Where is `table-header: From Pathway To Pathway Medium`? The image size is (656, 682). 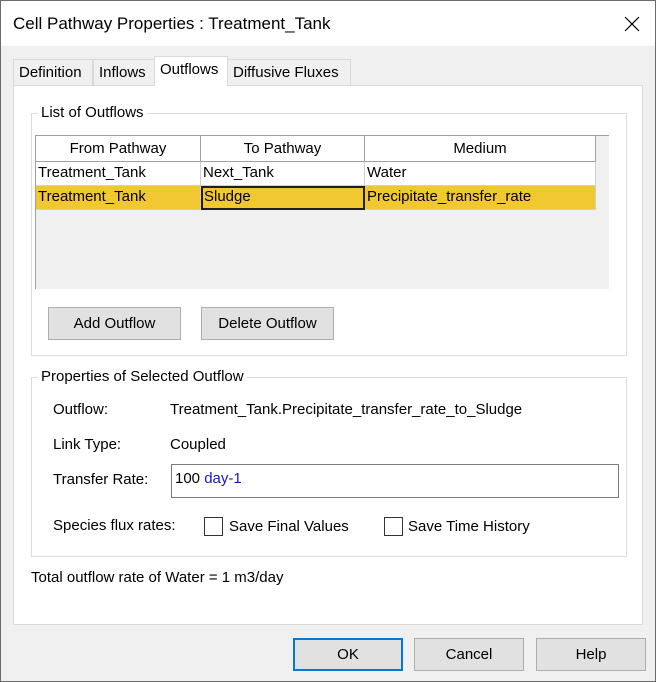
table-header: From Pathway To Pathway Medium is located at coordinates (316, 149).